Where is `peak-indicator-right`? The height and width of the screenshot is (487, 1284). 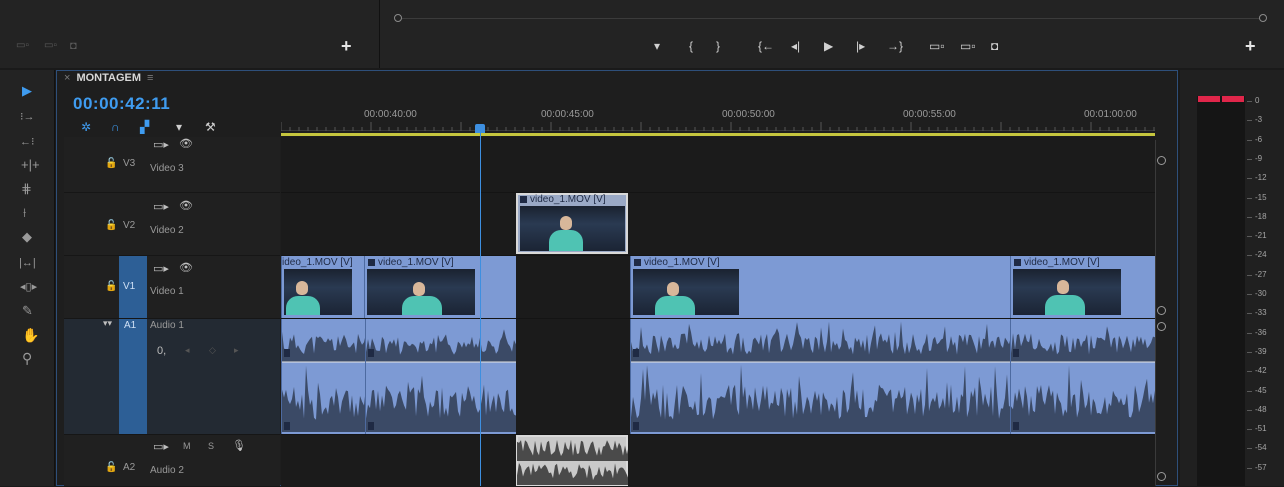 peak-indicator-right is located at coordinates (1233, 99).